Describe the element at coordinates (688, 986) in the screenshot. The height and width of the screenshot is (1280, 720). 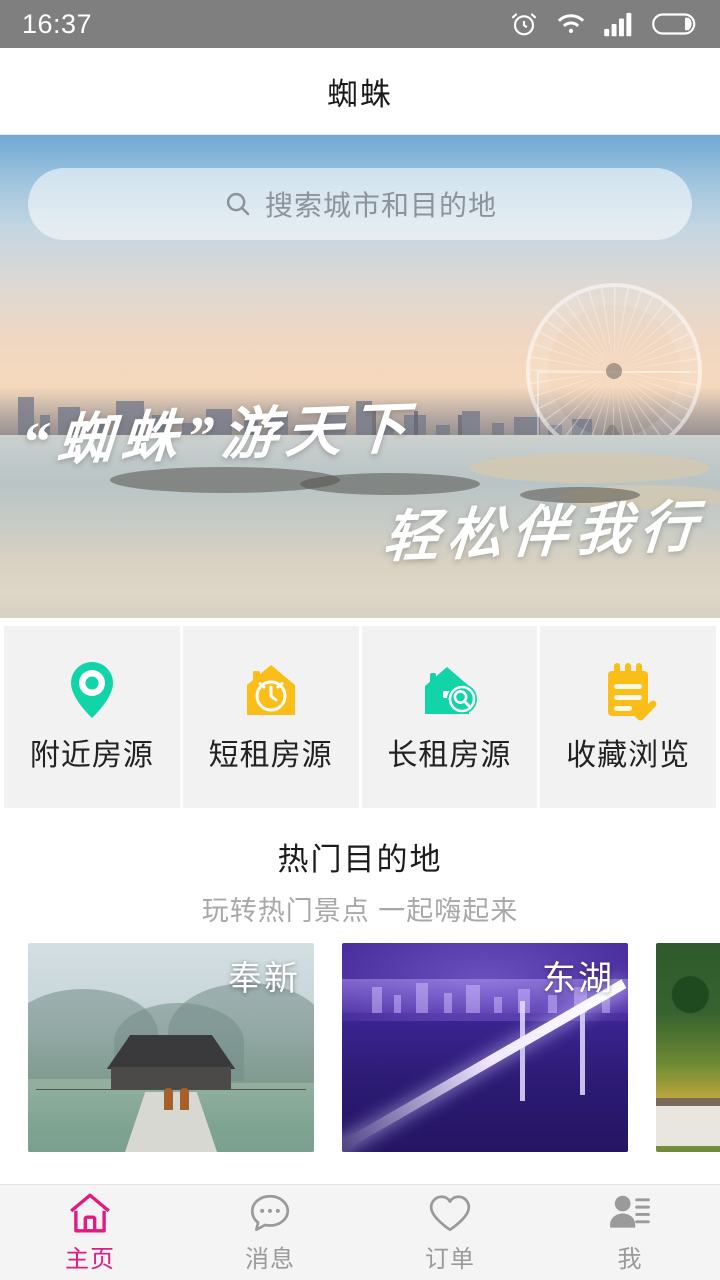
I see `forest` at that location.